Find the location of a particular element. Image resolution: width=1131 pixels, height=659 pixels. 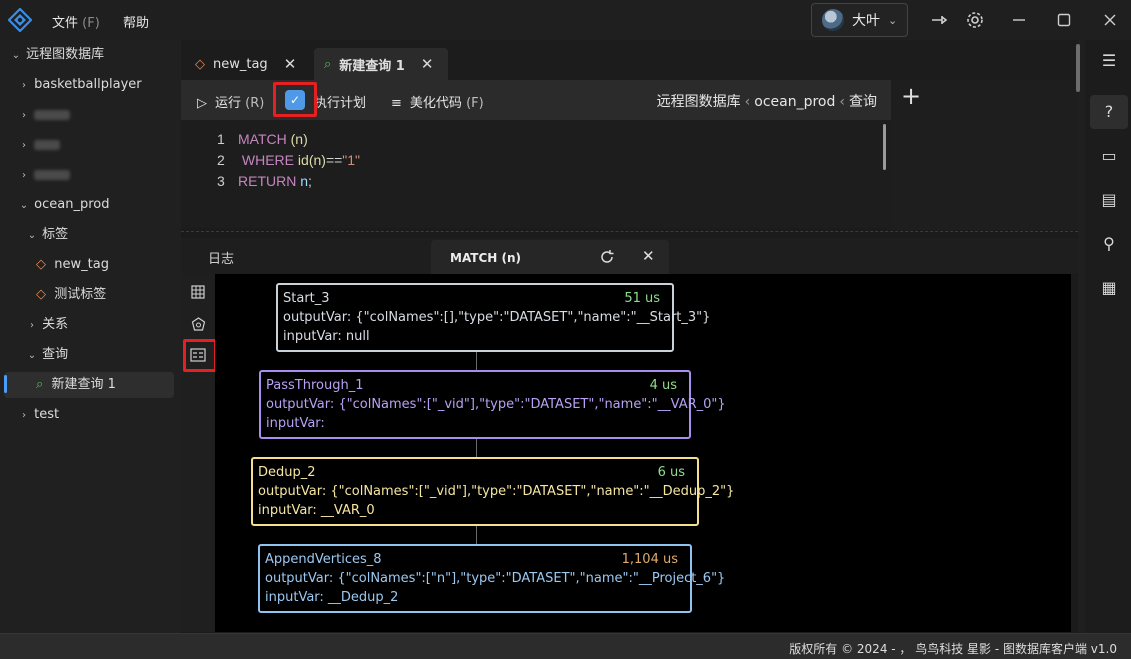

sidebar-item-new-query-1: ⌕ 新建查询 1 is located at coordinates (76, 385).